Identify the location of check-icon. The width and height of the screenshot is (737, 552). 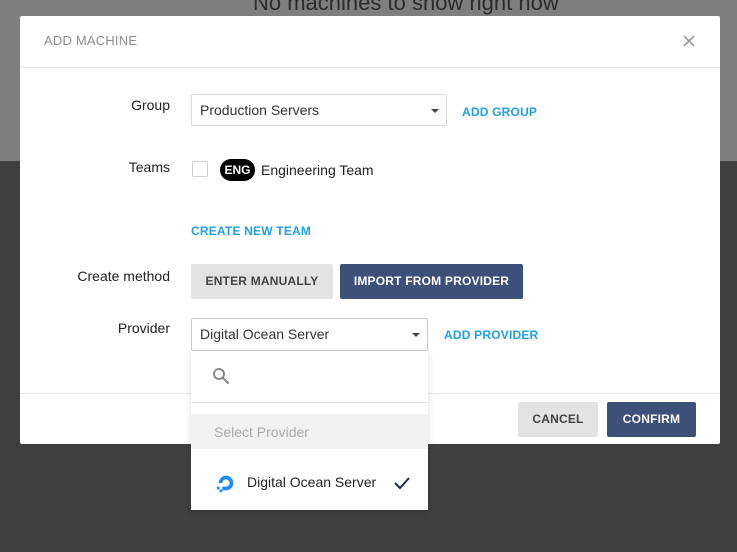
(402, 483).